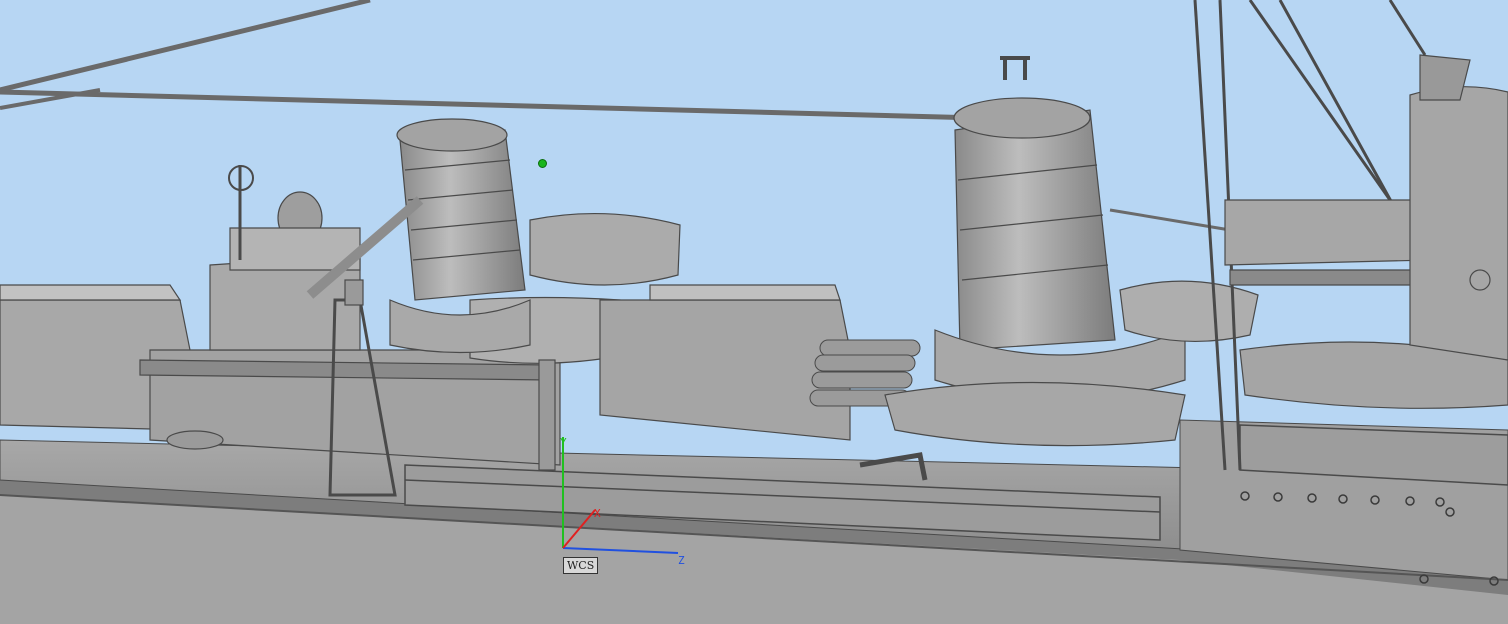  What do you see at coordinates (681, 560) in the screenshot?
I see `axis-z-label: Z` at bounding box center [681, 560].